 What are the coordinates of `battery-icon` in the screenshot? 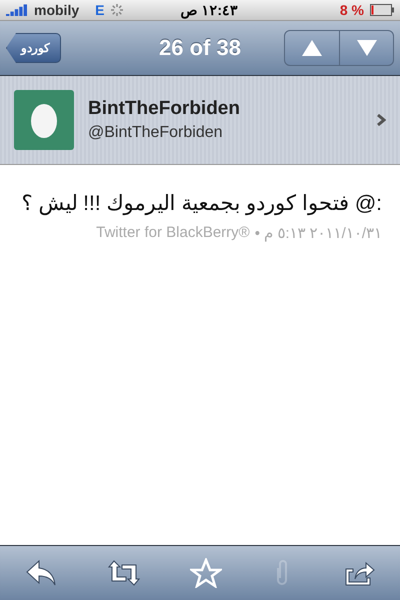 It's located at (382, 10).